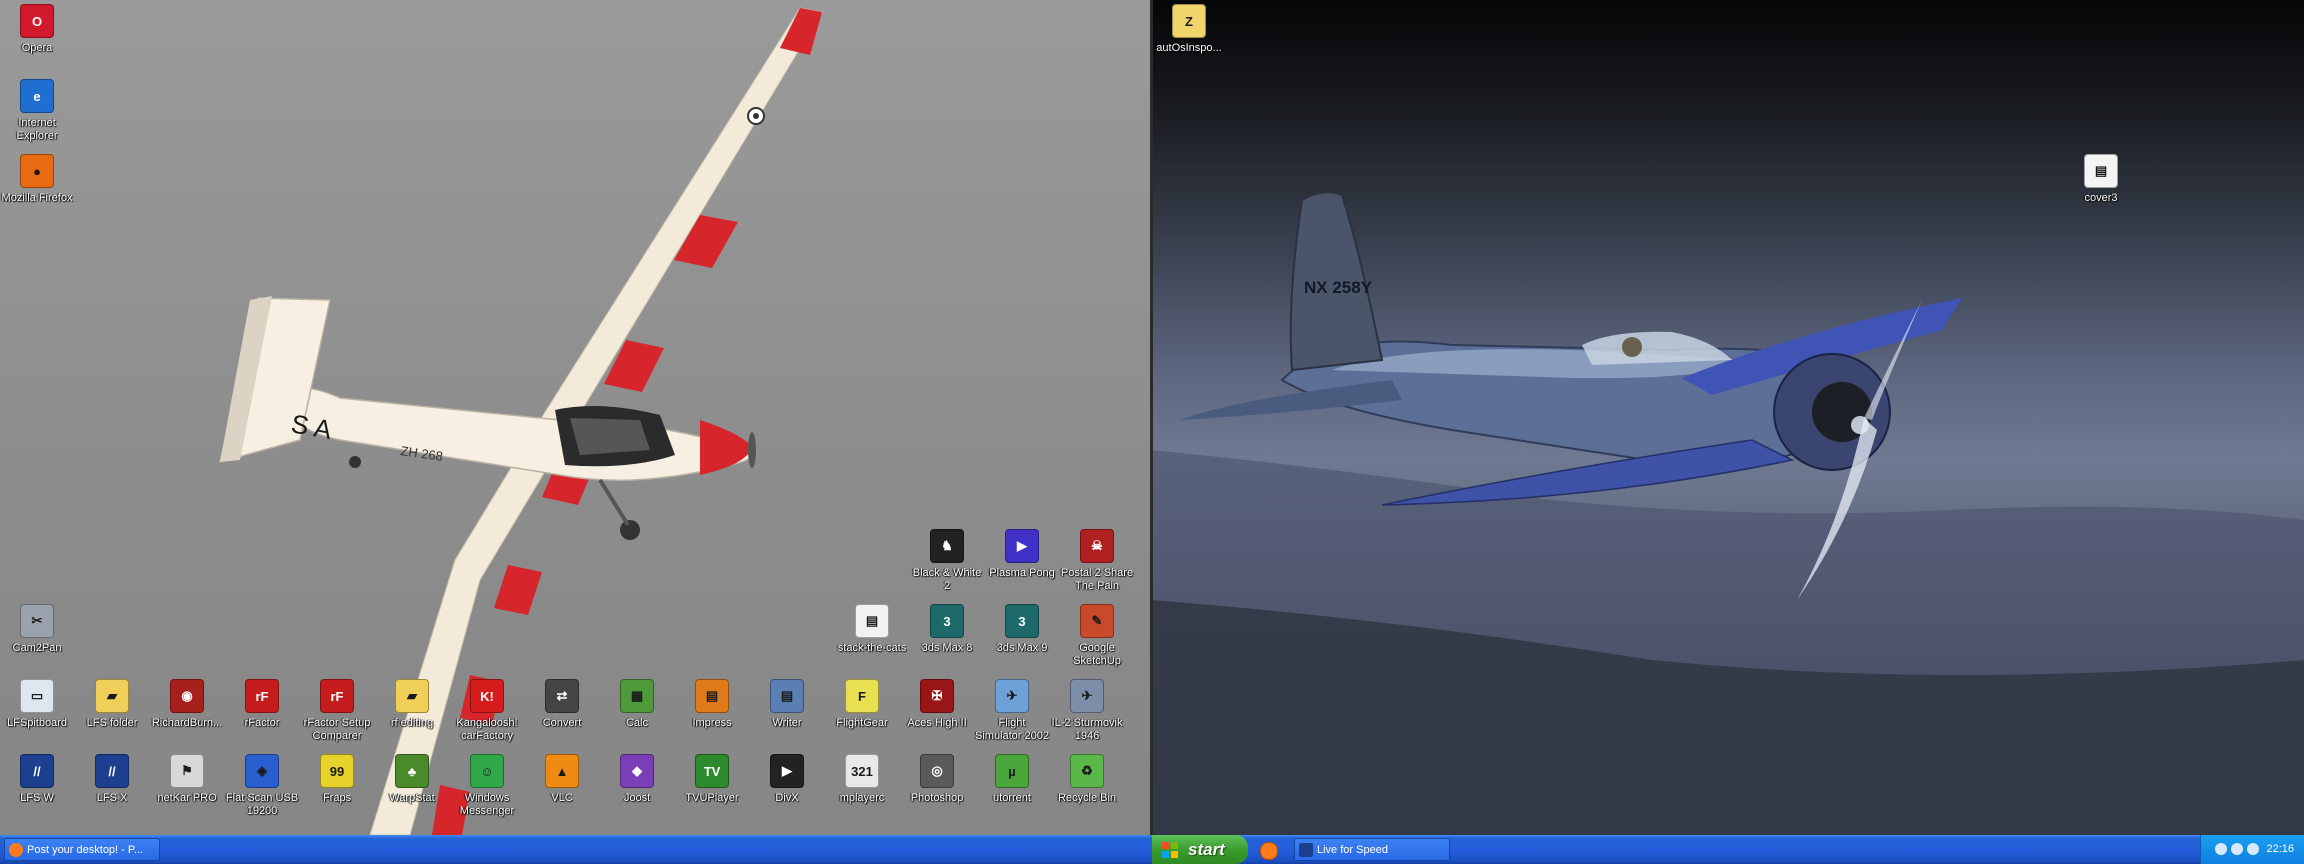 The image size is (2304, 864). Describe the element at coordinates (337, 779) in the screenshot. I see `desktop-icon-fraps: 99 Fraps` at that location.